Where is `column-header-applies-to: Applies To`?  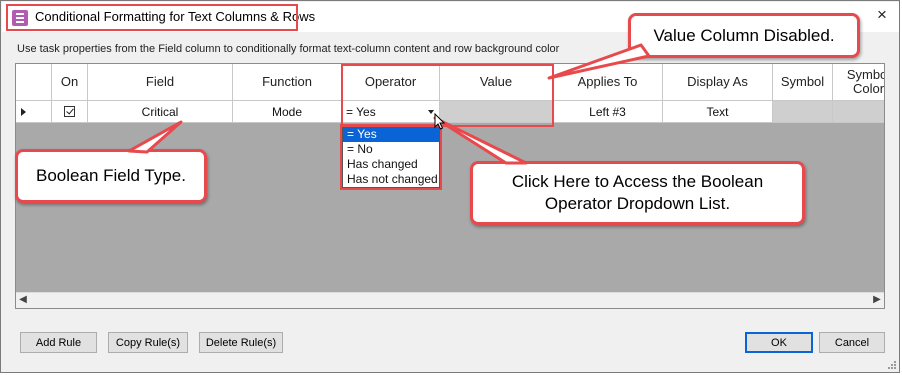 column-header-applies-to: Applies To is located at coordinates (608, 82).